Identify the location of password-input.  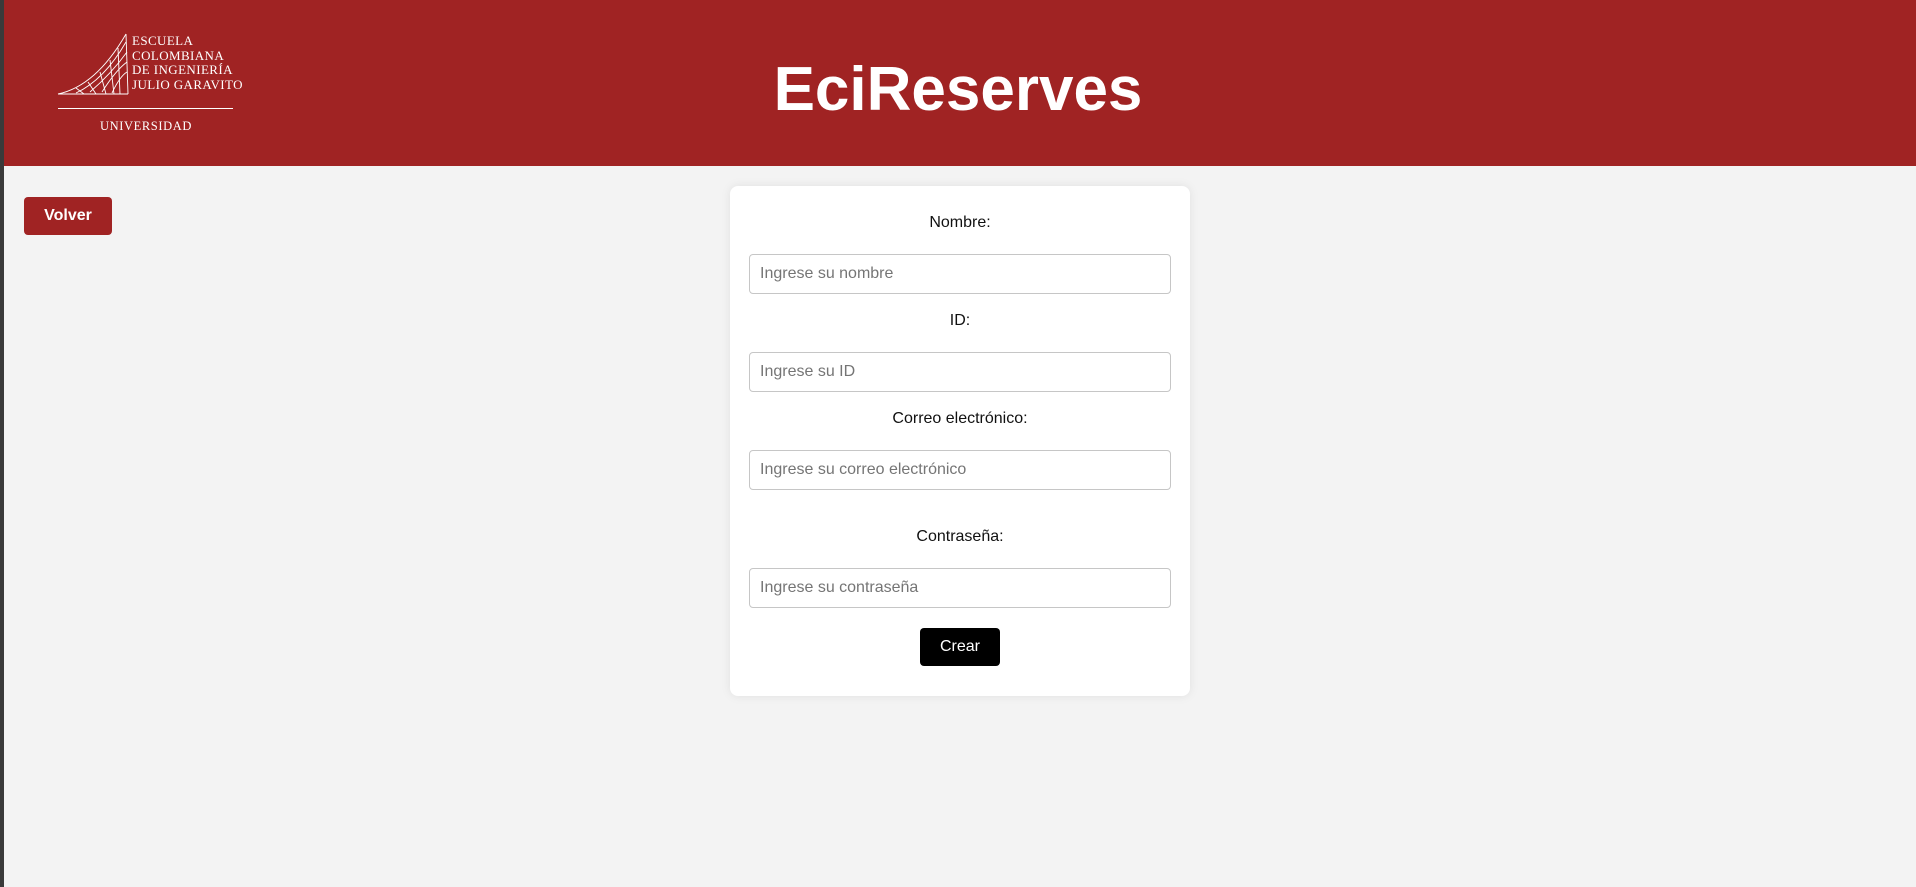
(960, 588).